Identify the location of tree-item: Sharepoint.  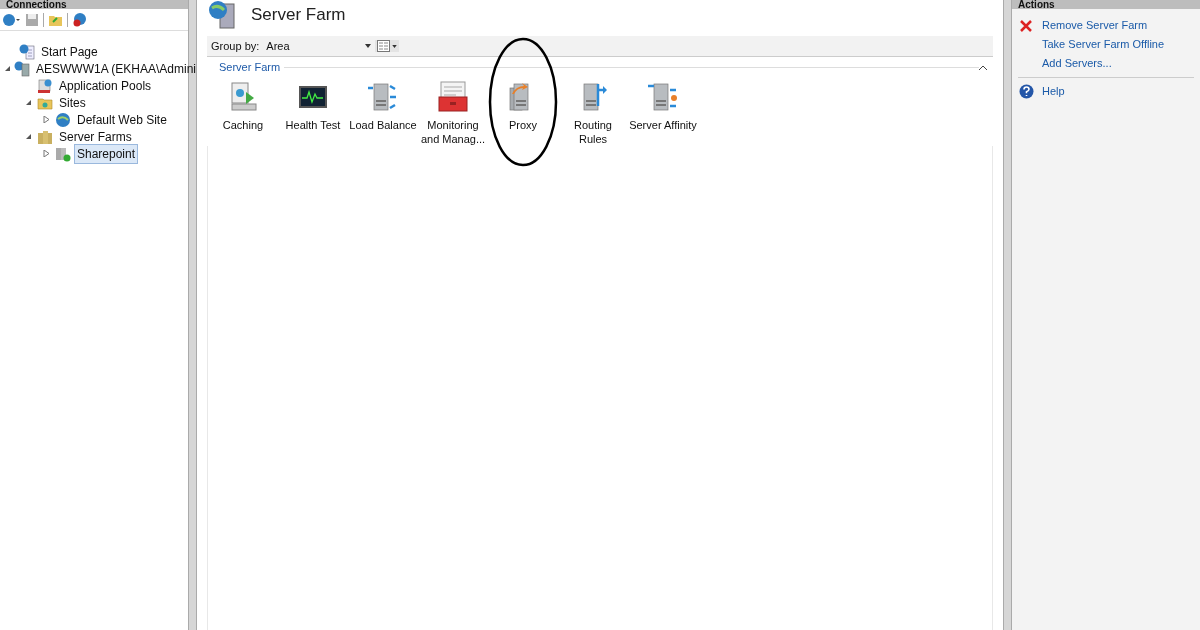
(106, 153).